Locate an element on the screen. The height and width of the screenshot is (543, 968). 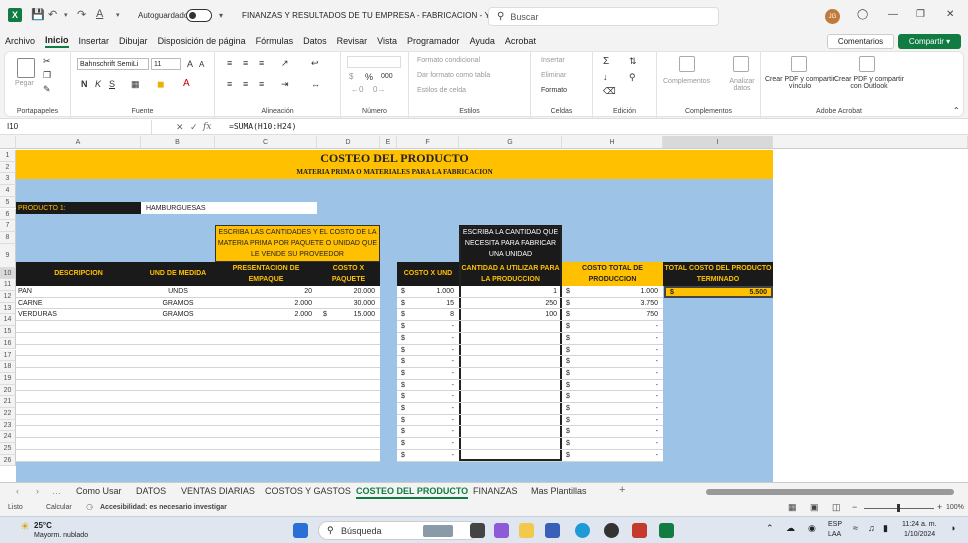
row-header: 10 is located at coordinates (8, 273).